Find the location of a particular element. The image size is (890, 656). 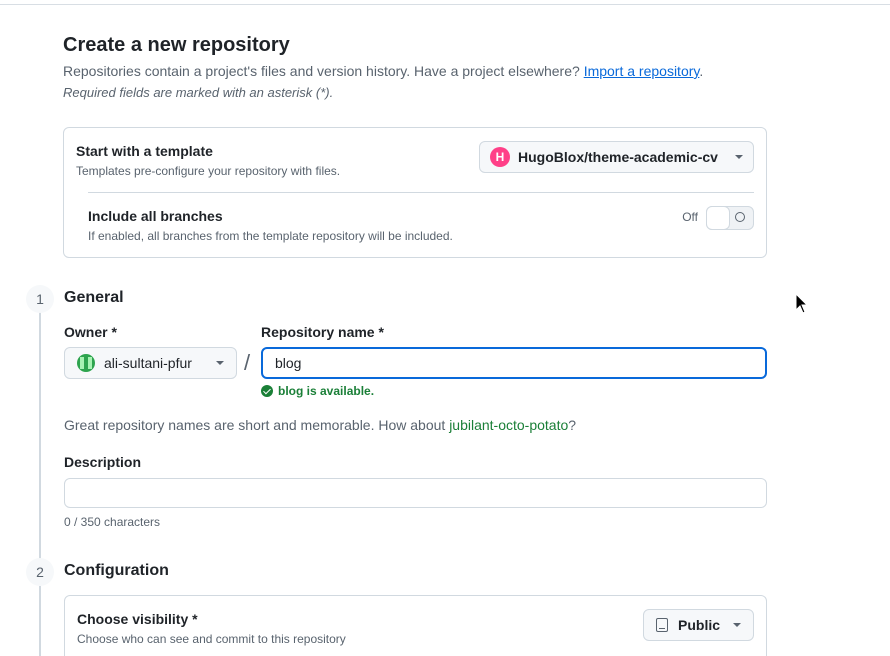

owner-select-label: ali-sultani-pfur is located at coordinates (148, 363).